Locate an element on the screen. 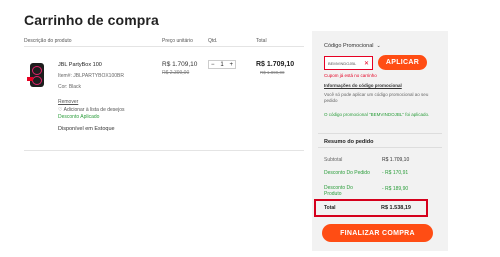 The width and height of the screenshot is (500, 257). header-description: Descrição do produto is located at coordinates (48, 41).